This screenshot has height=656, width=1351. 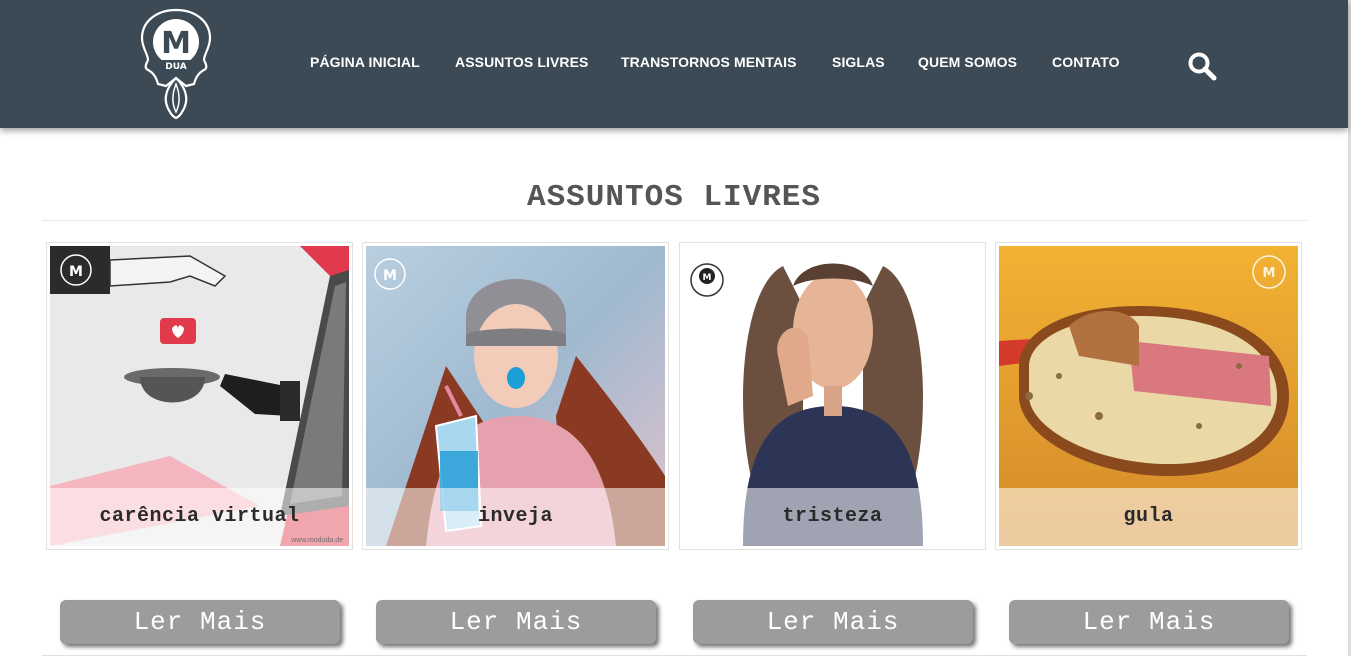 I want to click on card-image: M tristeza, so click(x=832, y=396).